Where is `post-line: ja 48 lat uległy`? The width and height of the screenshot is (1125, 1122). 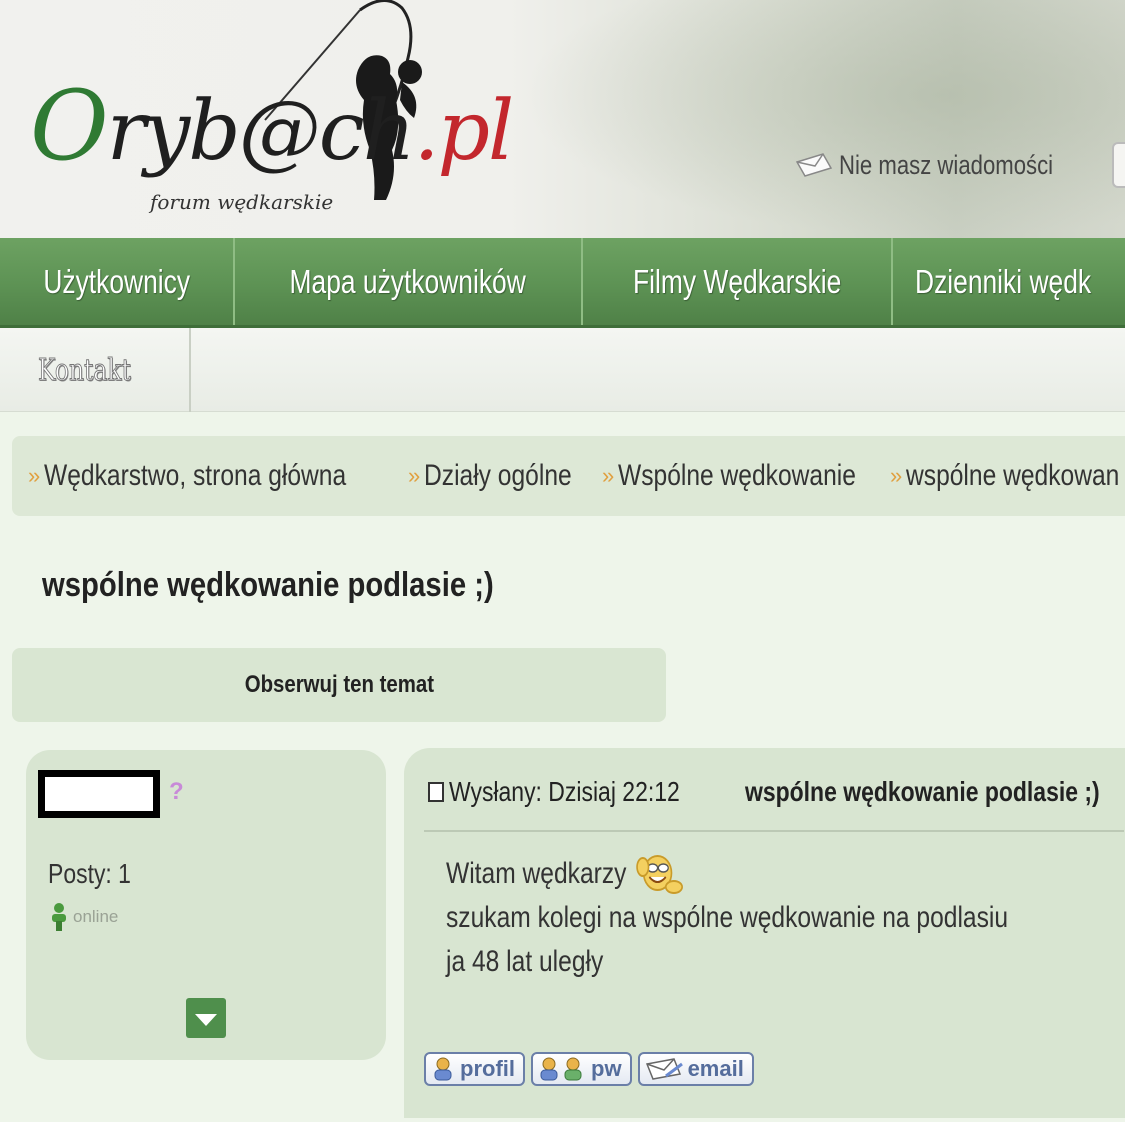
post-line: ja 48 lat uległy is located at coordinates (525, 961).